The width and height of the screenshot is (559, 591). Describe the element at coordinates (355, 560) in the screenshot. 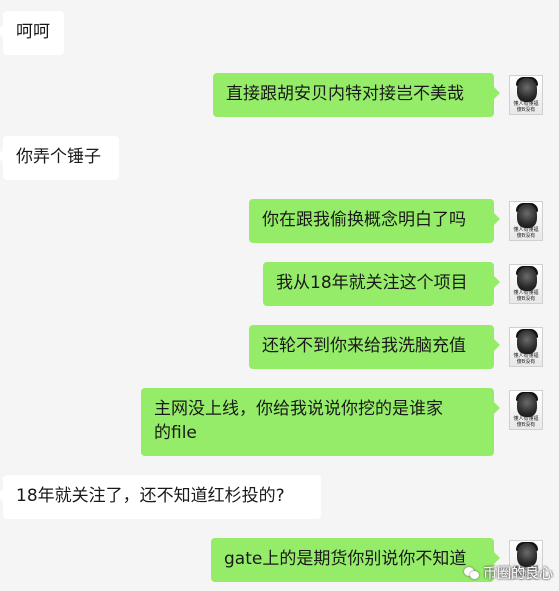

I see `message-bubble-sent: gate上的是期货你别说你不知道` at that location.